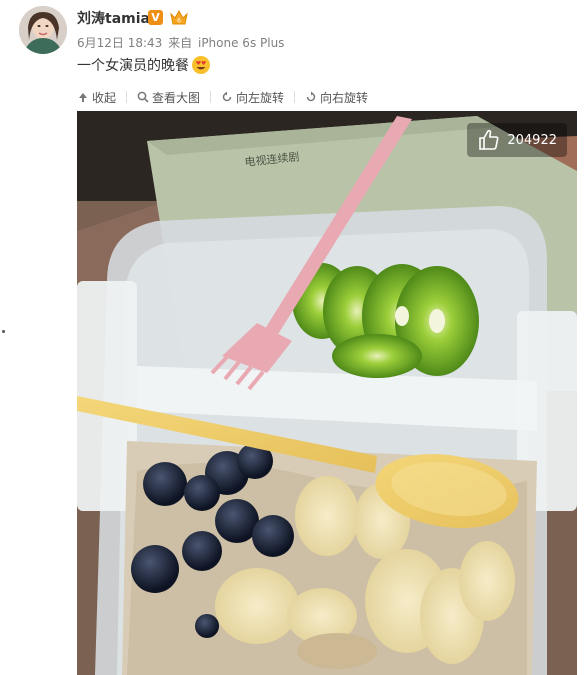 The image size is (587, 675). Describe the element at coordinates (311, 96) in the screenshot. I see `rotate-right-icon` at that location.